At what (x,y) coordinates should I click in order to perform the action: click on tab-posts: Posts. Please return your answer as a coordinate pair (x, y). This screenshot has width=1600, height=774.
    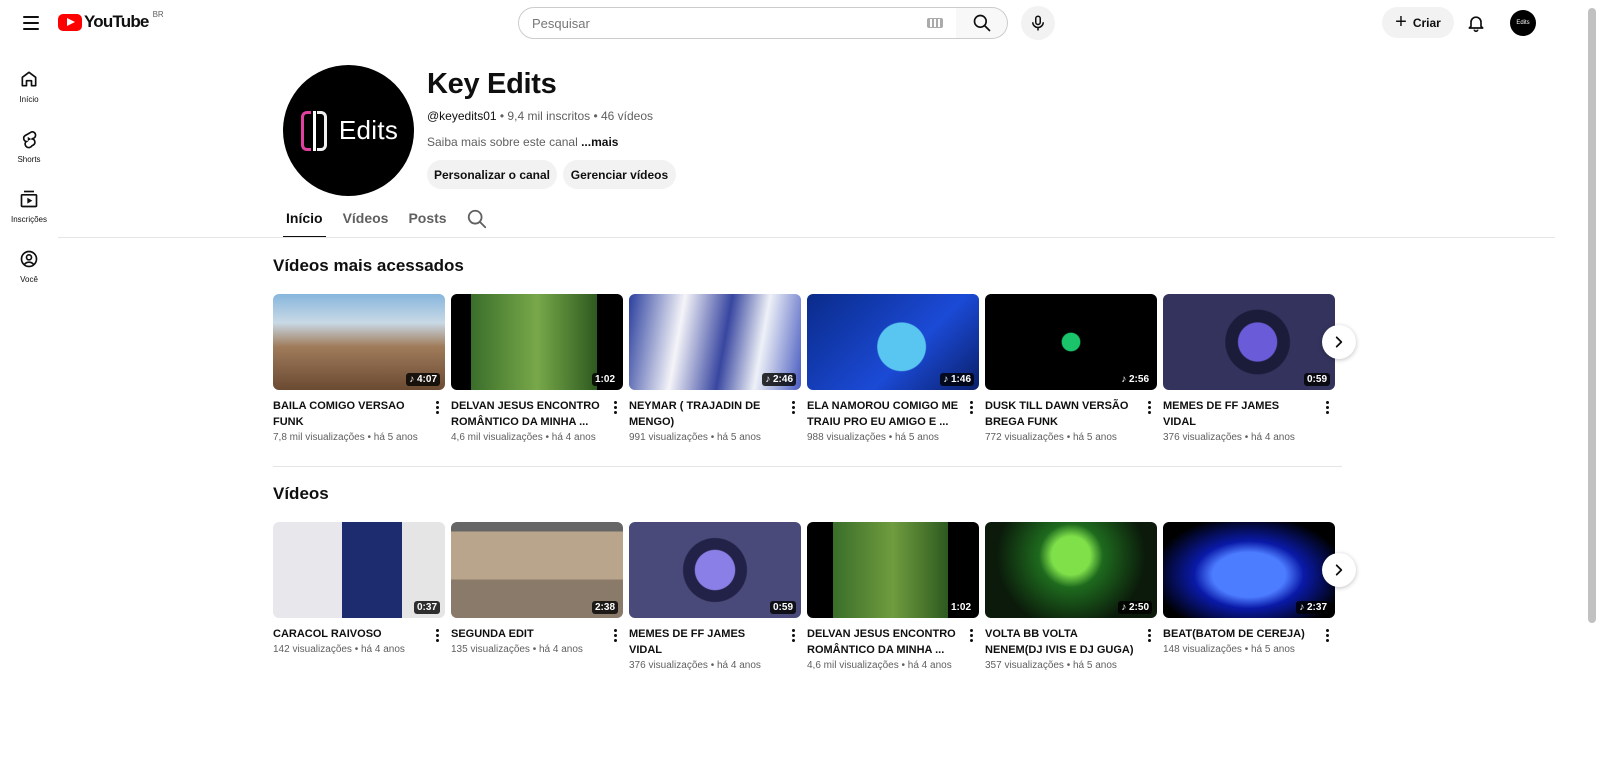
    Looking at the image, I should click on (427, 220).